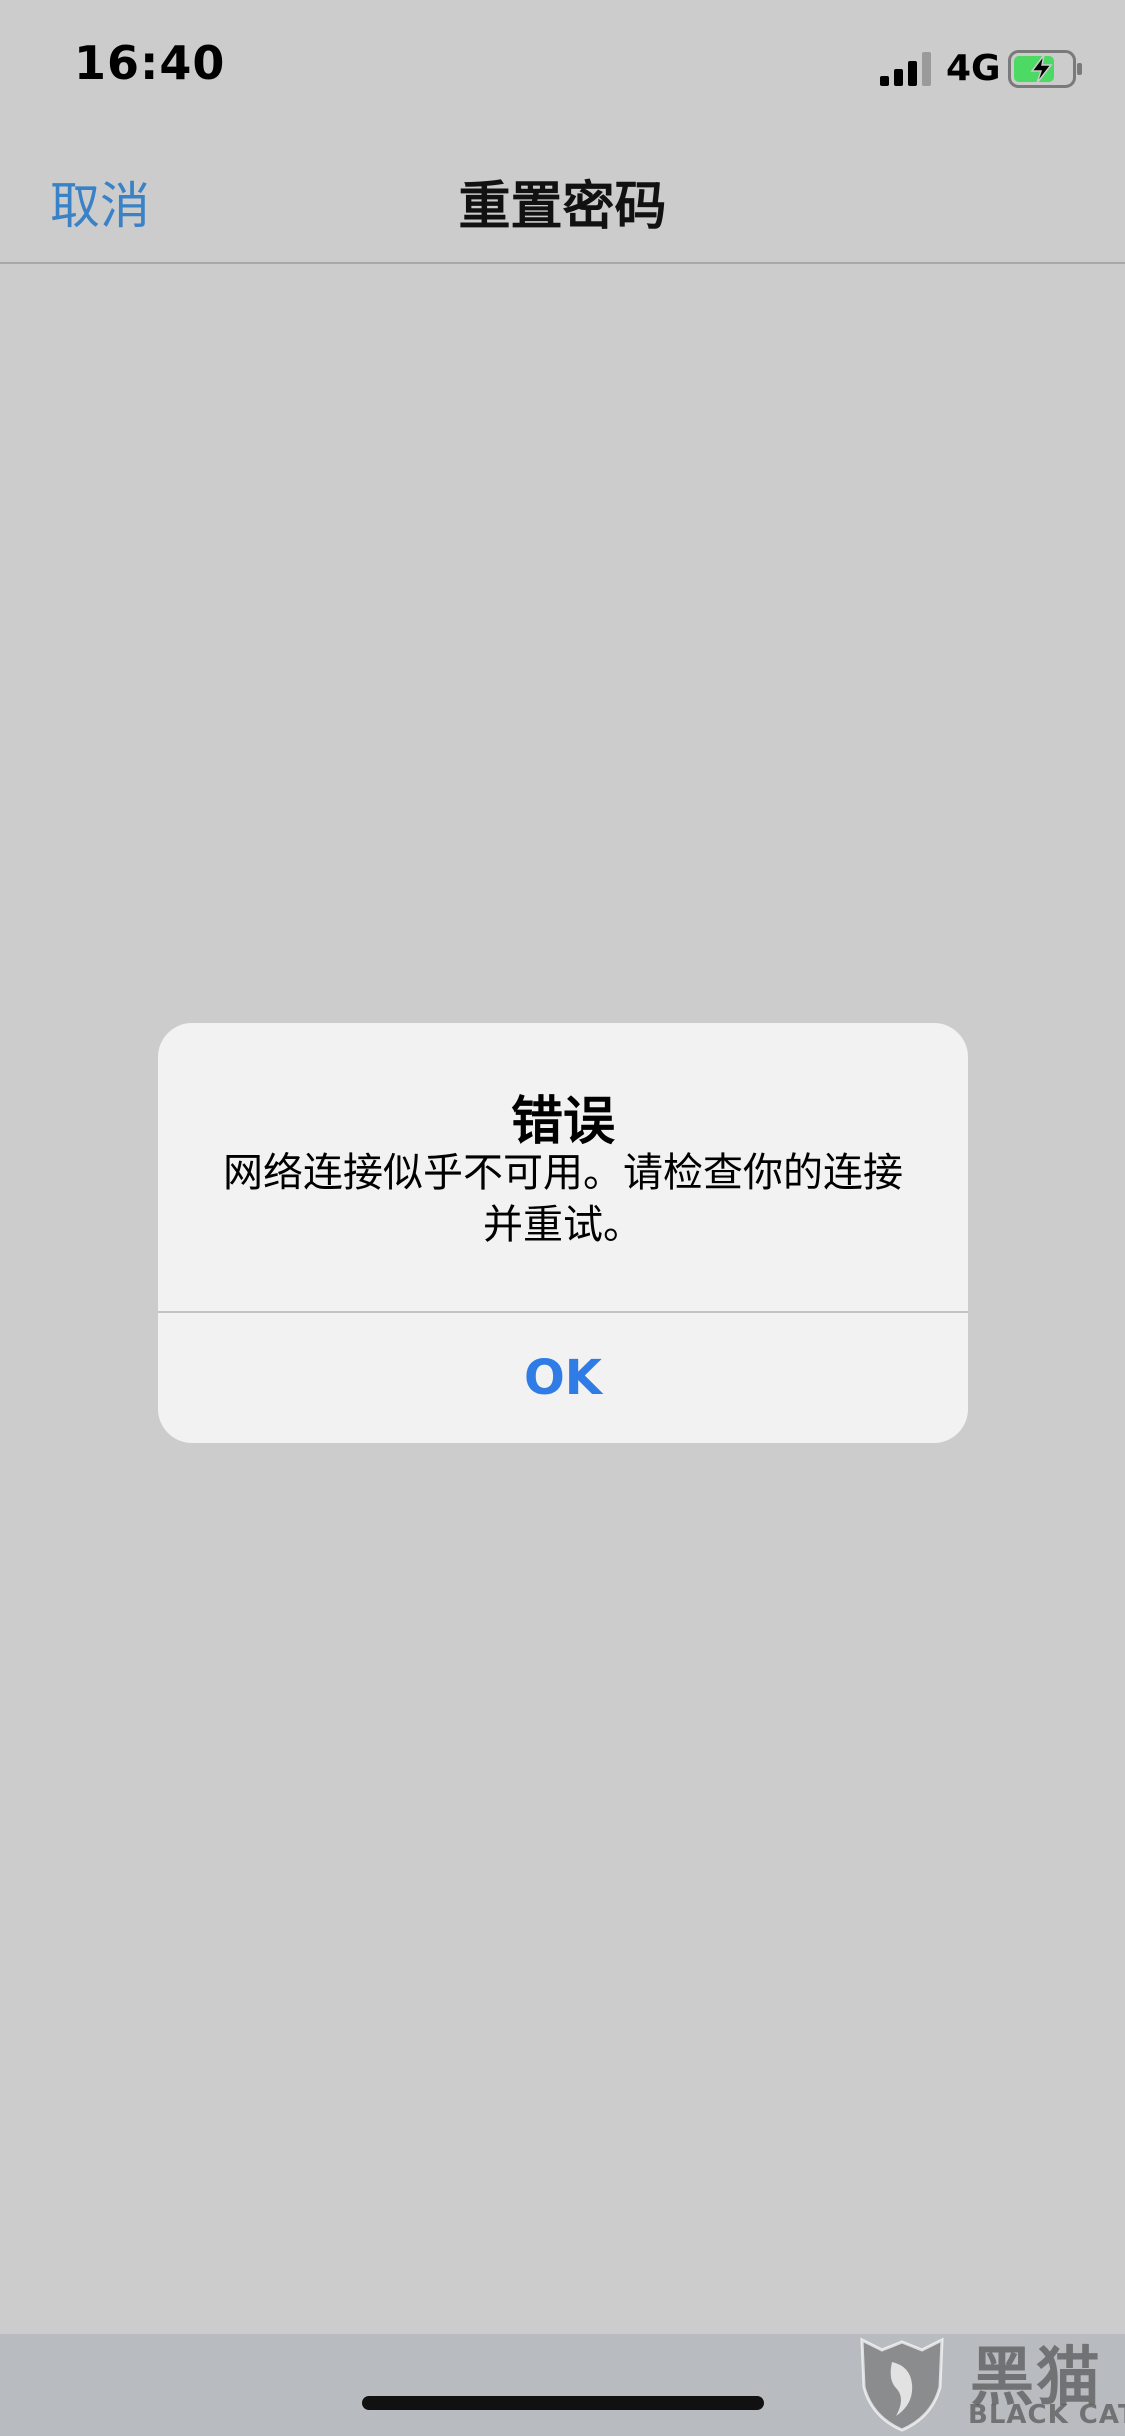 This screenshot has width=1125, height=2436. I want to click on error-alert-dialog: 错误 网络连接似乎不可用。请检查你的连接并重试。 OK, so click(563, 1233).